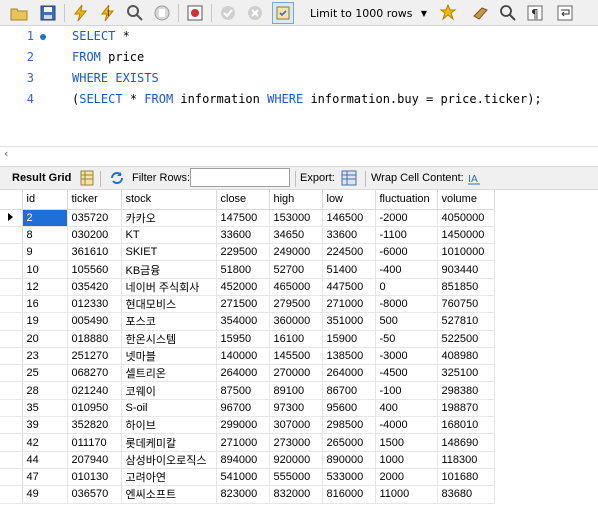  I want to click on editor-horizontal-scrollbar: ‹, so click(299, 153).